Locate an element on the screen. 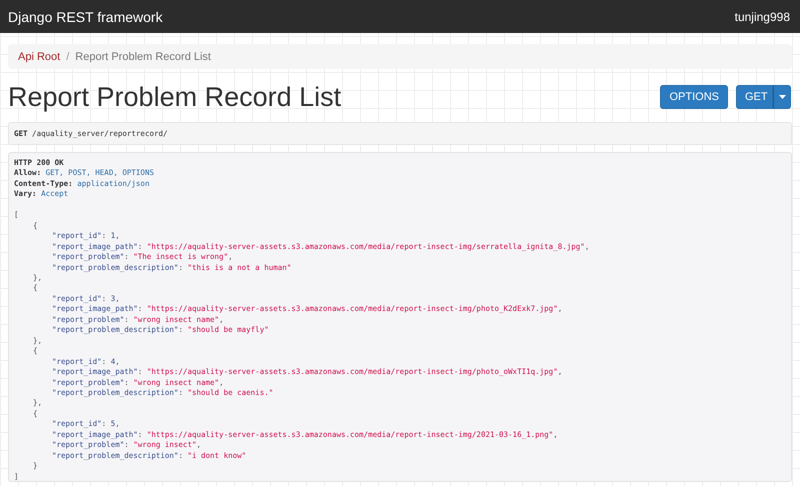 The height and width of the screenshot is (486, 800). dropdown-toggle is located at coordinates (782, 97).